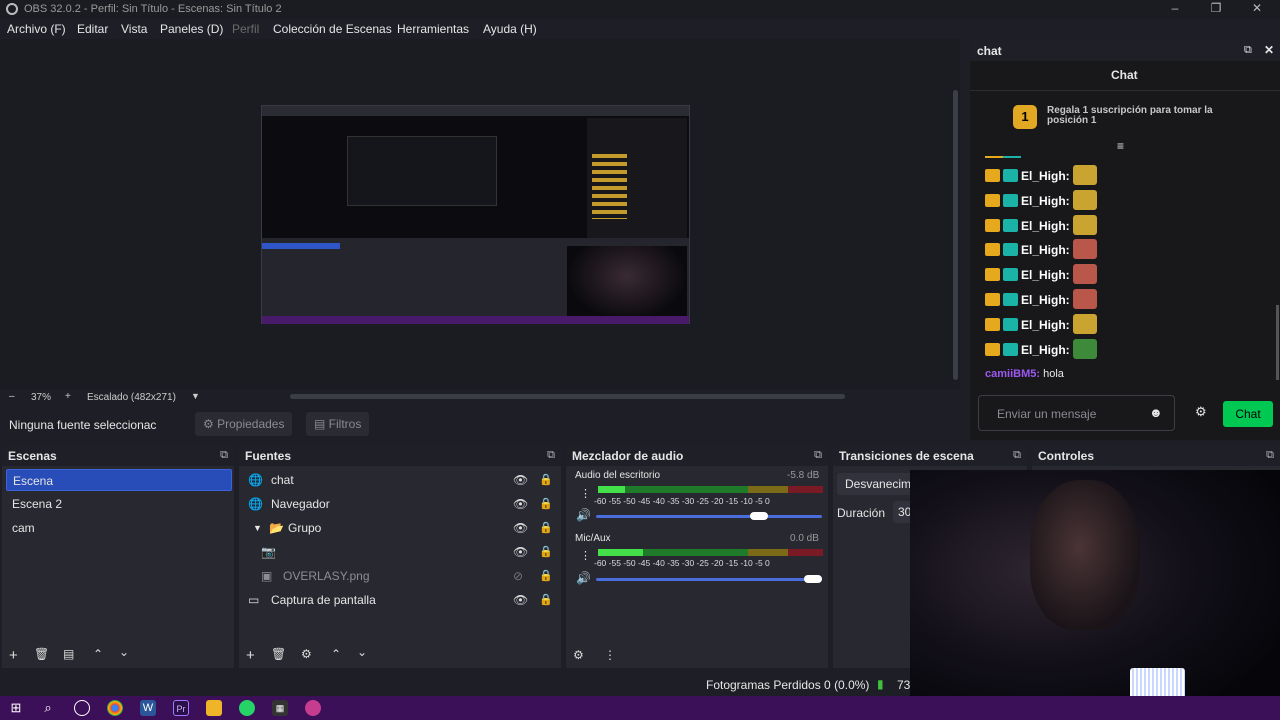 Image resolution: width=1280 pixels, height=720 pixels. What do you see at coordinates (16, 708) in the screenshot?
I see `windows-start-icon: ⊞` at bounding box center [16, 708].